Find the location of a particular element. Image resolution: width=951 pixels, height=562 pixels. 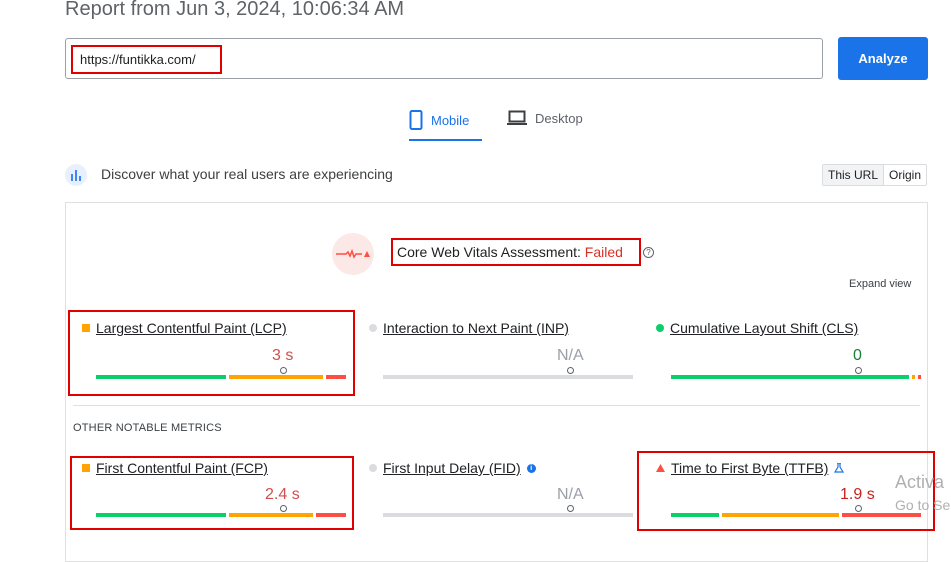

report-title: Report from Jun 3, 2024, 10:06:34 AM is located at coordinates (235, 10).